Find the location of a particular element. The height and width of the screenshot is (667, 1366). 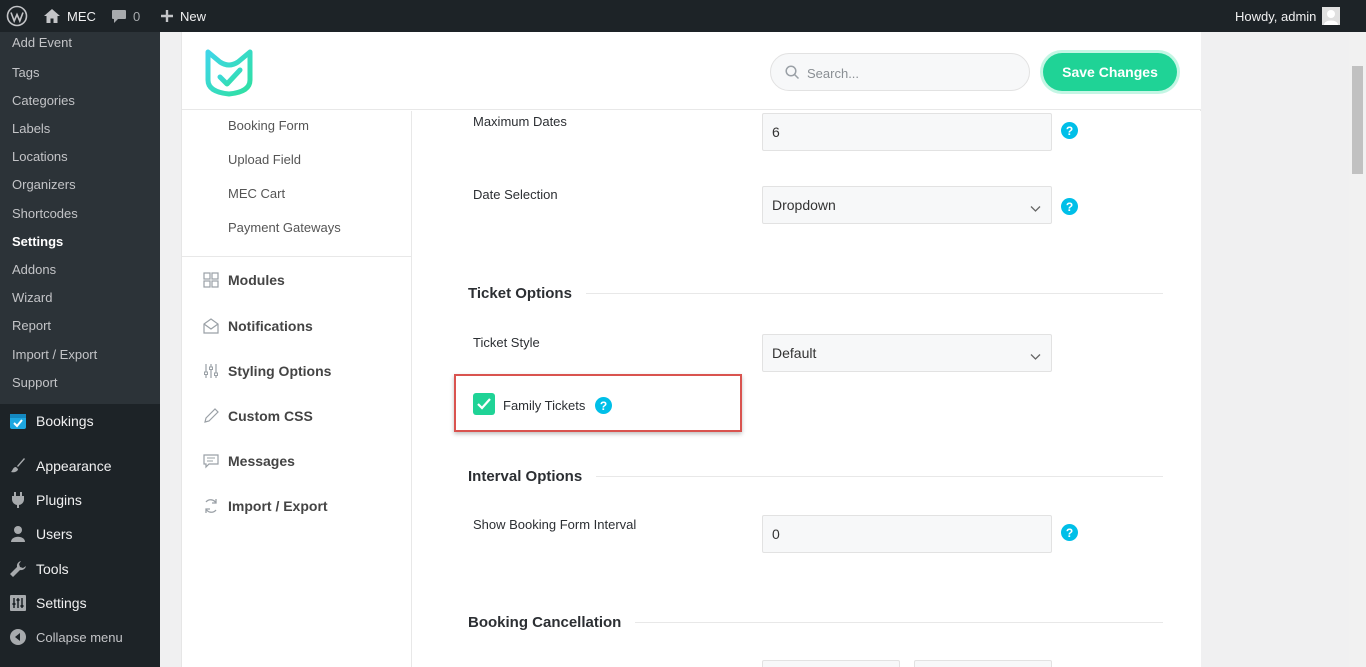

chevron-down-icon is located at coordinates (1035, 208).